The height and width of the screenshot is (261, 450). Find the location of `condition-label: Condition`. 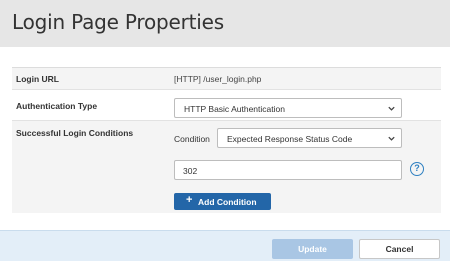

condition-label: Condition is located at coordinates (192, 139).